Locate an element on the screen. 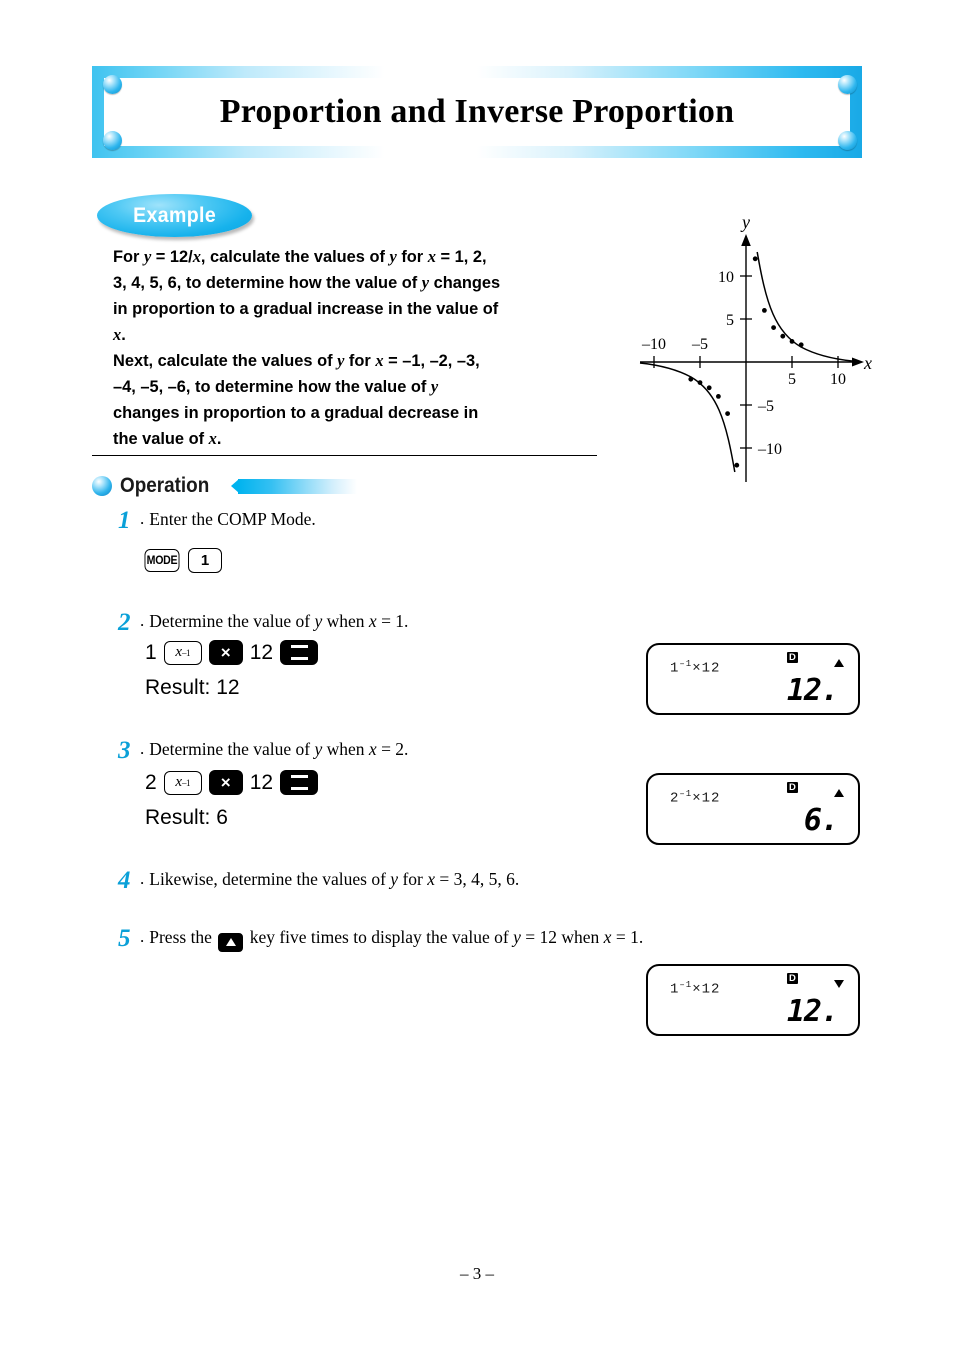 The height and width of the screenshot is (1348, 954). operation-section-header: Operation is located at coordinates (225, 486).